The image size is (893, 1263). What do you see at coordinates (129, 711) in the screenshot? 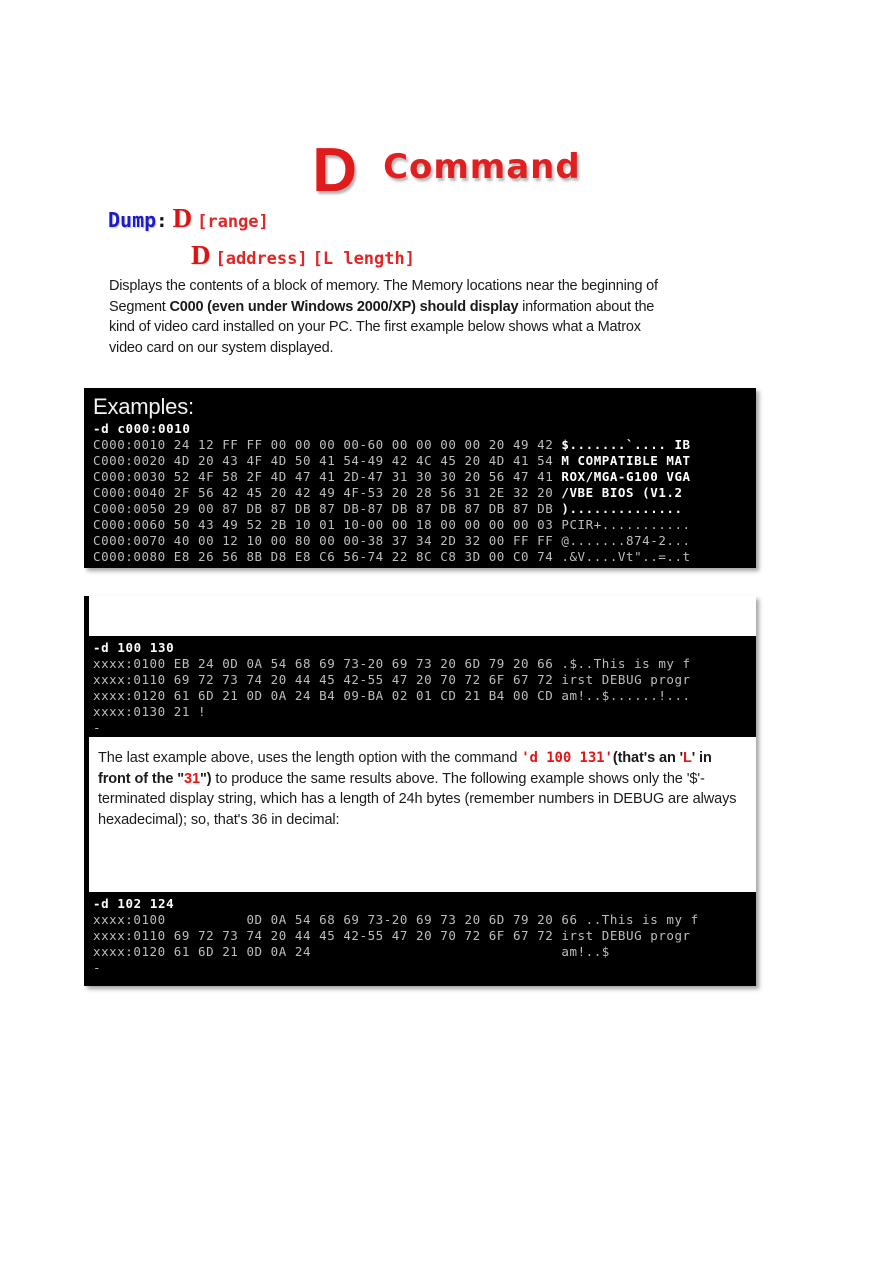
I see `dump-addr: xxxx:0130` at bounding box center [129, 711].